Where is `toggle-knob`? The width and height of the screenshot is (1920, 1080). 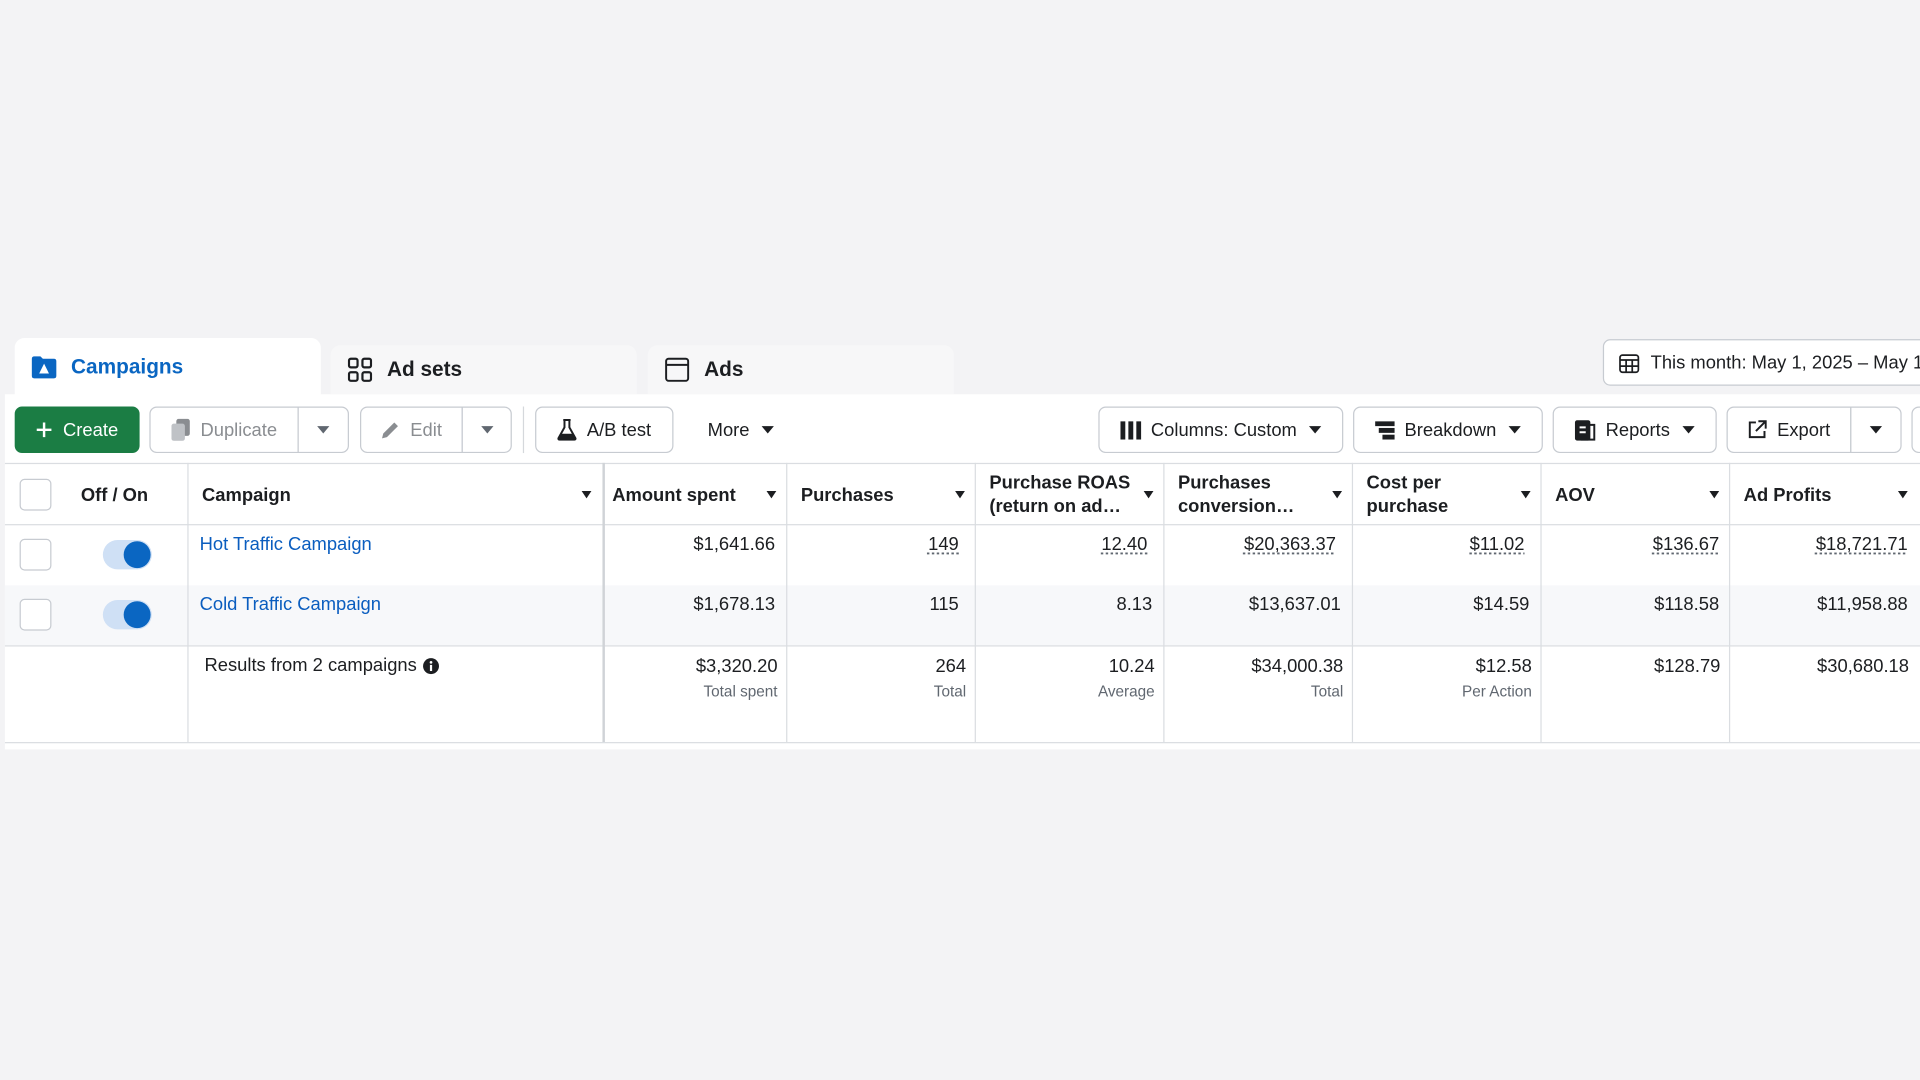 toggle-knob is located at coordinates (137, 555).